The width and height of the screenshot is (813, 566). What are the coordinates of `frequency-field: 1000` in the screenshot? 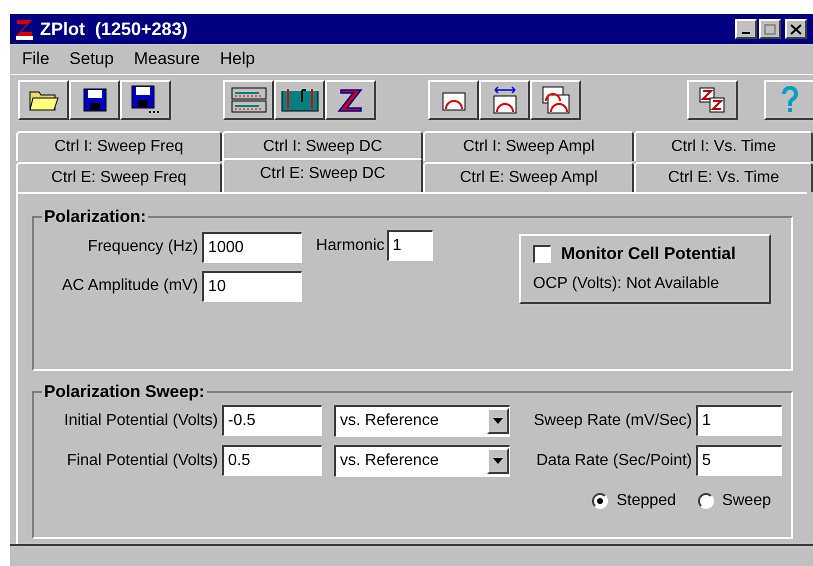 It's located at (252, 247).